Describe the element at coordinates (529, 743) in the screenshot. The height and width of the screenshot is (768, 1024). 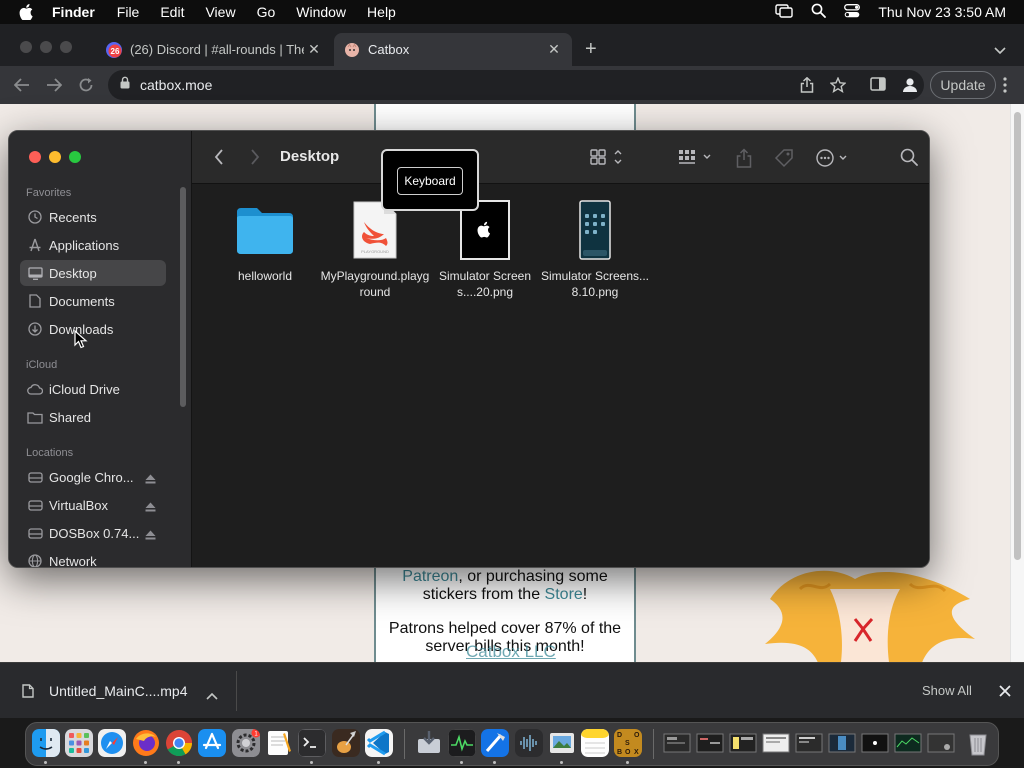
I see `dock-audio-waveform-icon` at that location.